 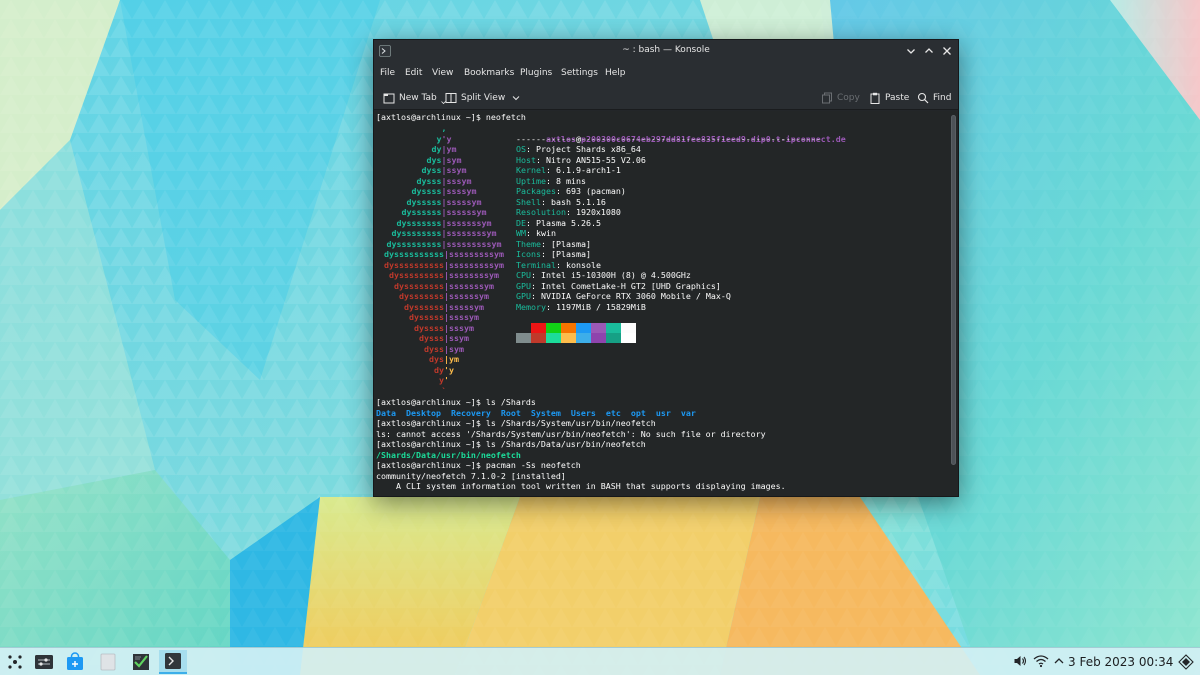 I want to click on copy-label: Copy, so click(x=848, y=98).